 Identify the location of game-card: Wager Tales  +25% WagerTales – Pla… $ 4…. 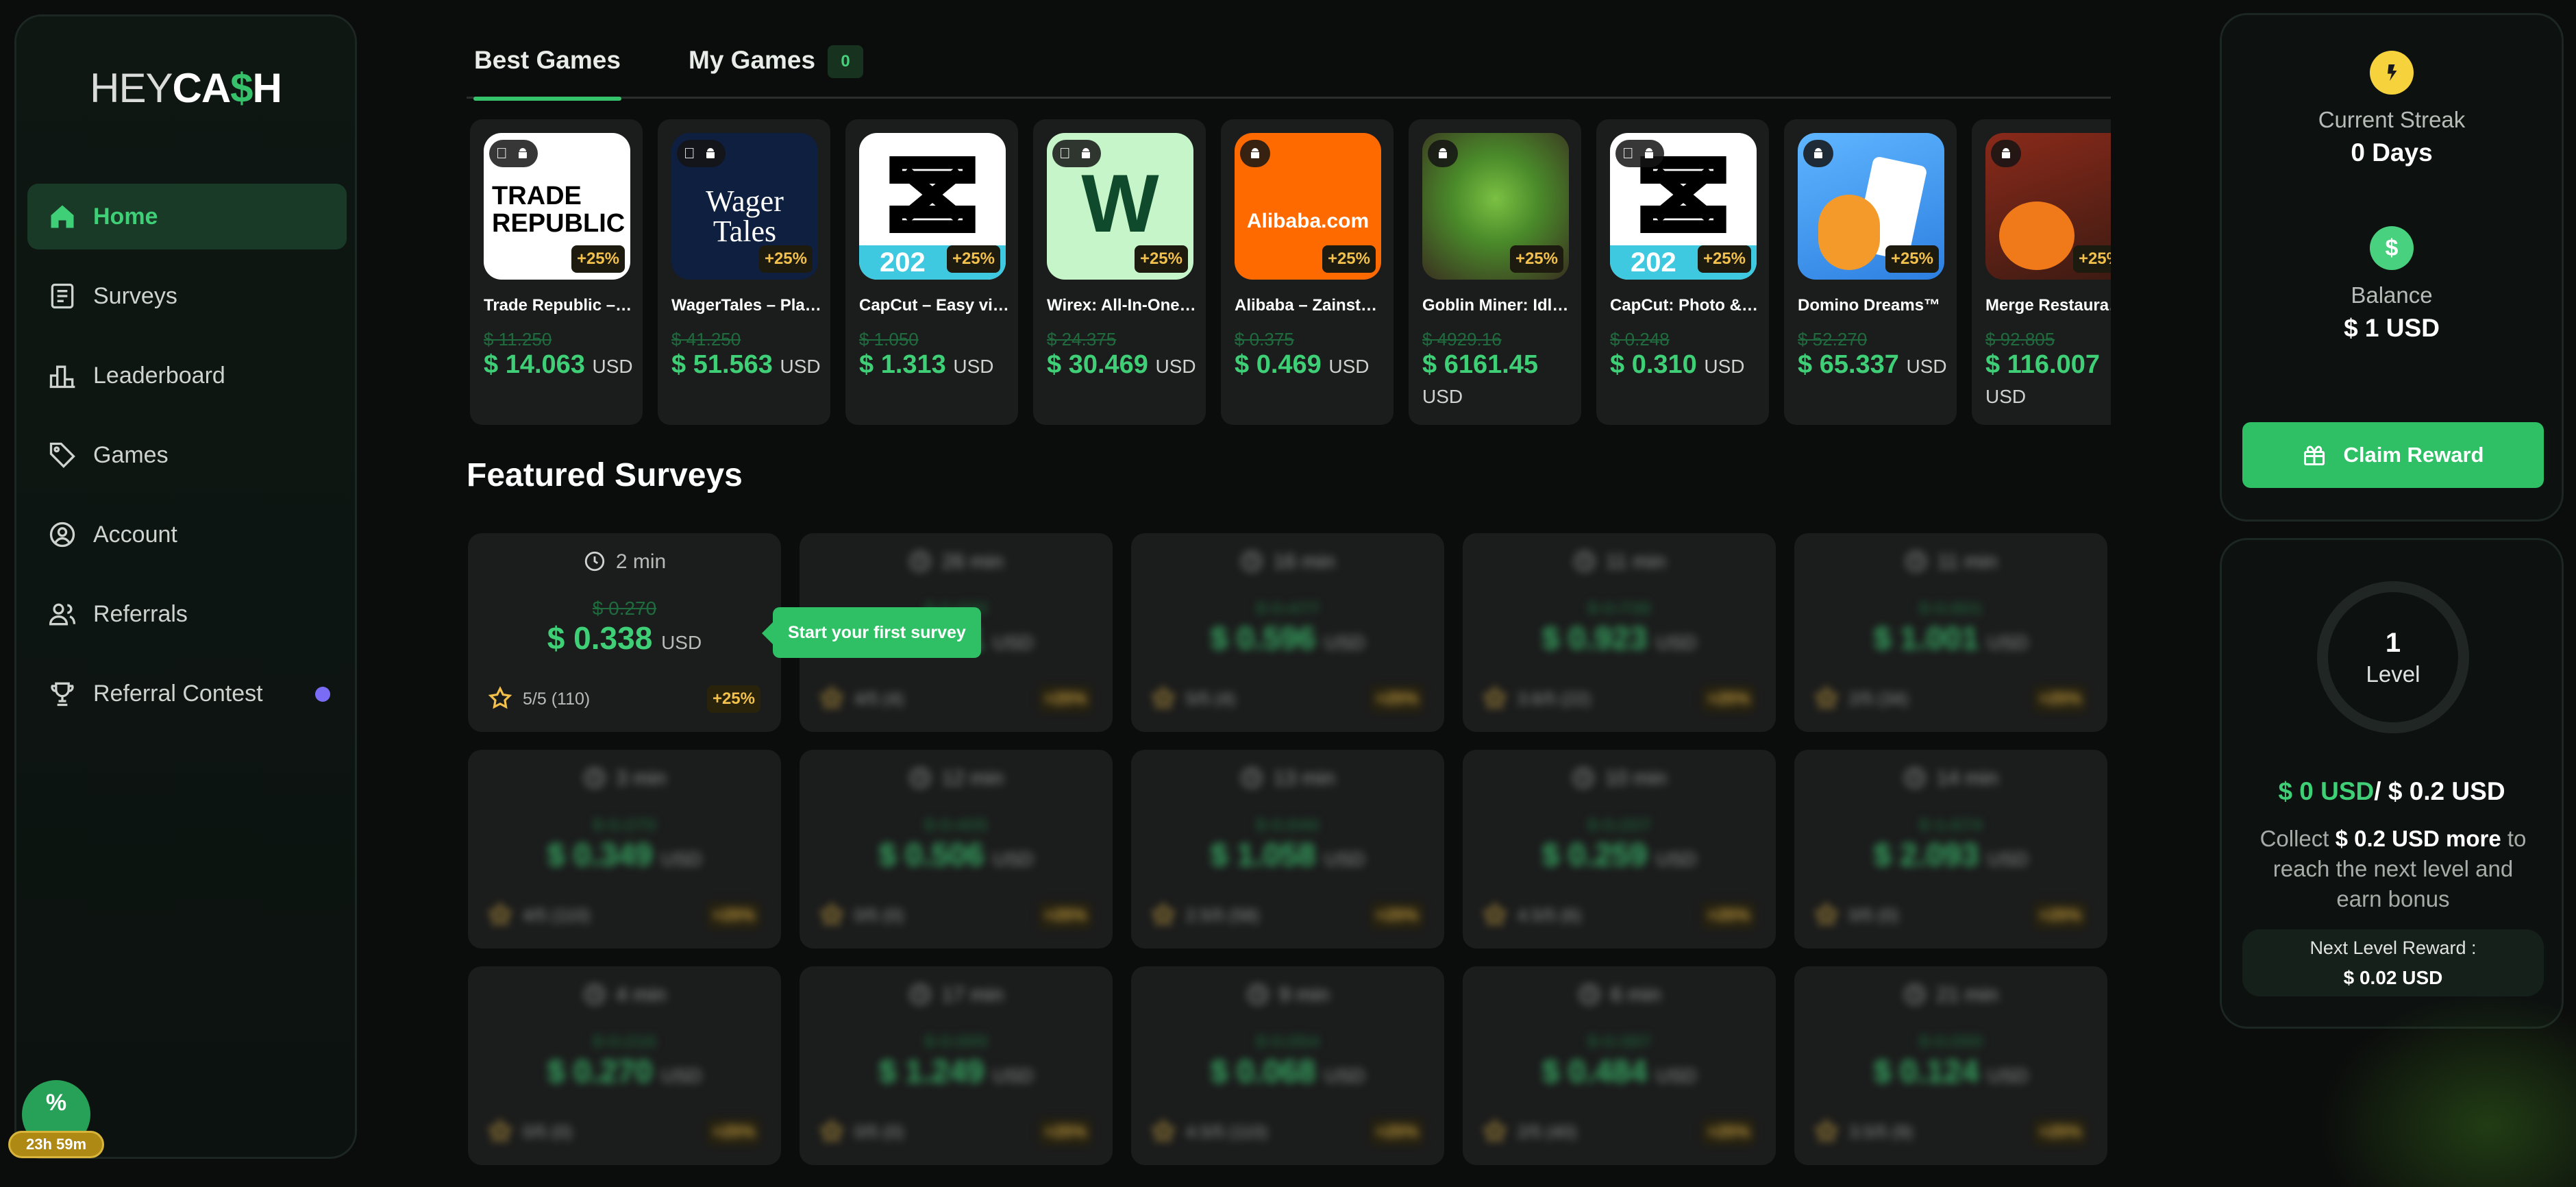
(744, 272).